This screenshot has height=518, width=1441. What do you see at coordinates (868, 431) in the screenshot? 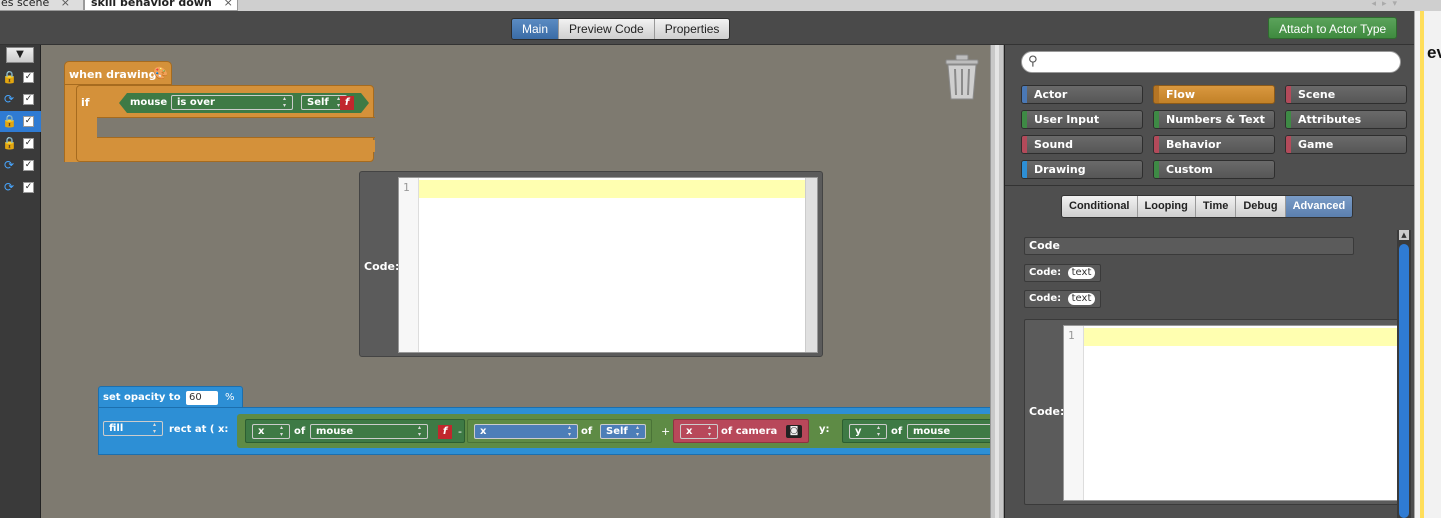
I see `property-dropdown: y` at bounding box center [868, 431].